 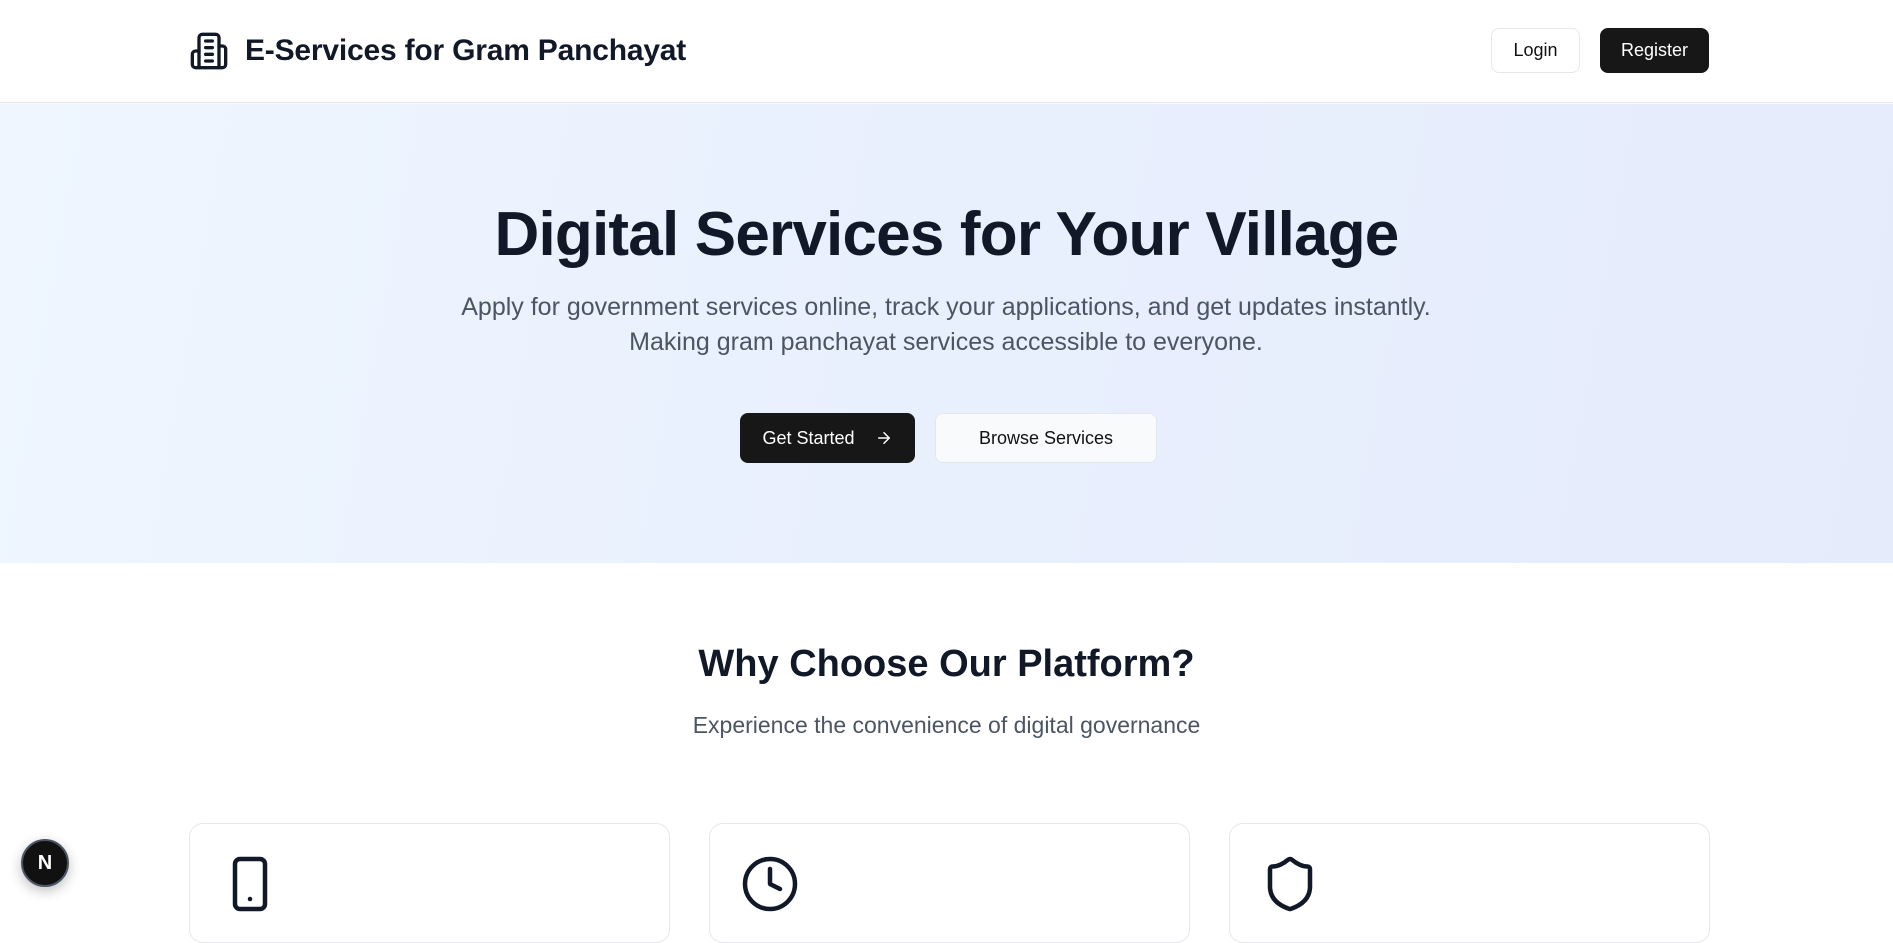 I want to click on feature-card-mobile, so click(x=429, y=883).